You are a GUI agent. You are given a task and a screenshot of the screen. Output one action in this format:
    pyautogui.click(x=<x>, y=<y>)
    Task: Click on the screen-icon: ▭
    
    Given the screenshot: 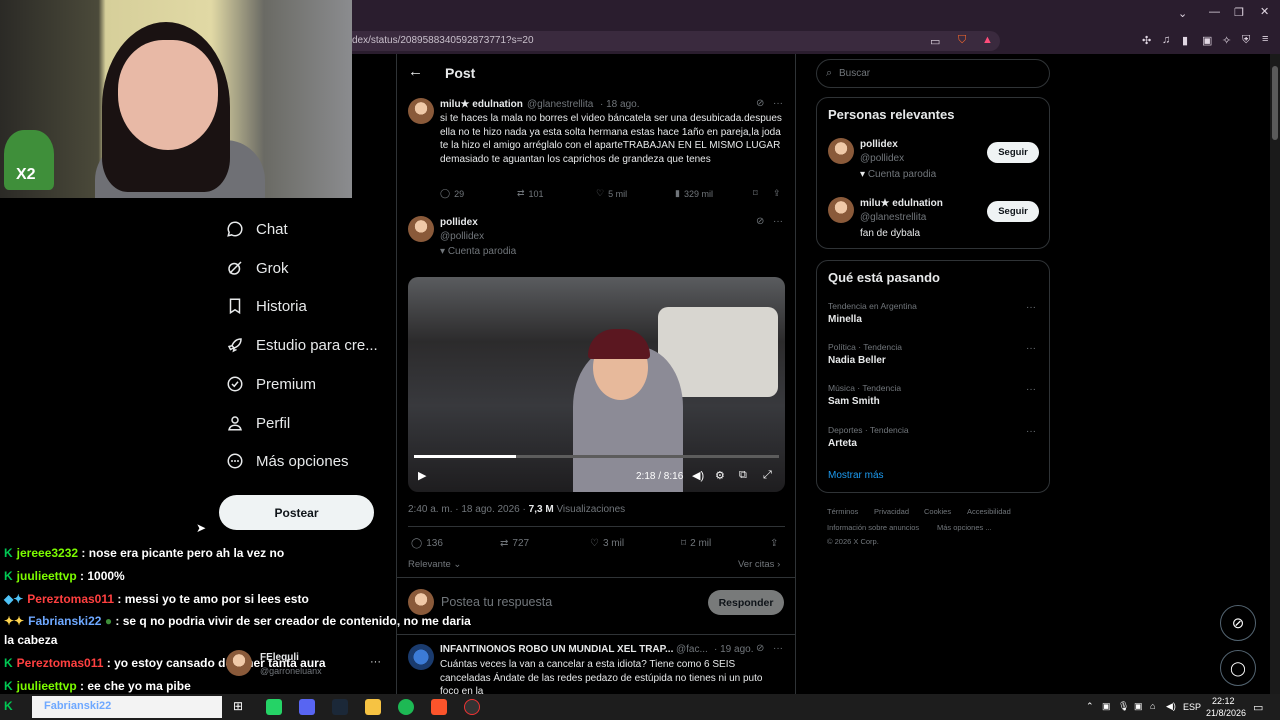 What is the action you would take?
    pyautogui.click(x=935, y=41)
    